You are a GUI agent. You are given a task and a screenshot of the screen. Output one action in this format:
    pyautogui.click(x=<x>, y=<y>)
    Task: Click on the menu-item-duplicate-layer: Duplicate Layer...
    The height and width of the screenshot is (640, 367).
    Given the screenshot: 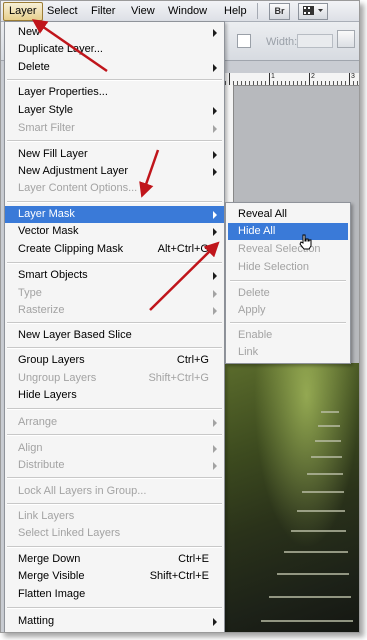 What is the action you would take?
    pyautogui.click(x=114, y=49)
    